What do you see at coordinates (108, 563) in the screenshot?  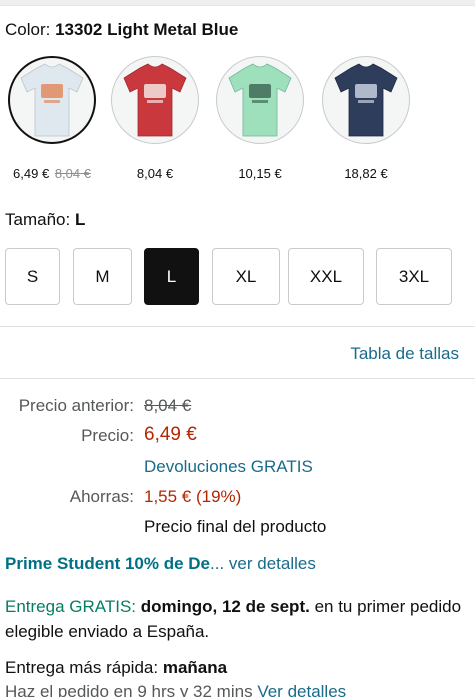 I see `prime-student-heading: Prime Student 10% de De` at bounding box center [108, 563].